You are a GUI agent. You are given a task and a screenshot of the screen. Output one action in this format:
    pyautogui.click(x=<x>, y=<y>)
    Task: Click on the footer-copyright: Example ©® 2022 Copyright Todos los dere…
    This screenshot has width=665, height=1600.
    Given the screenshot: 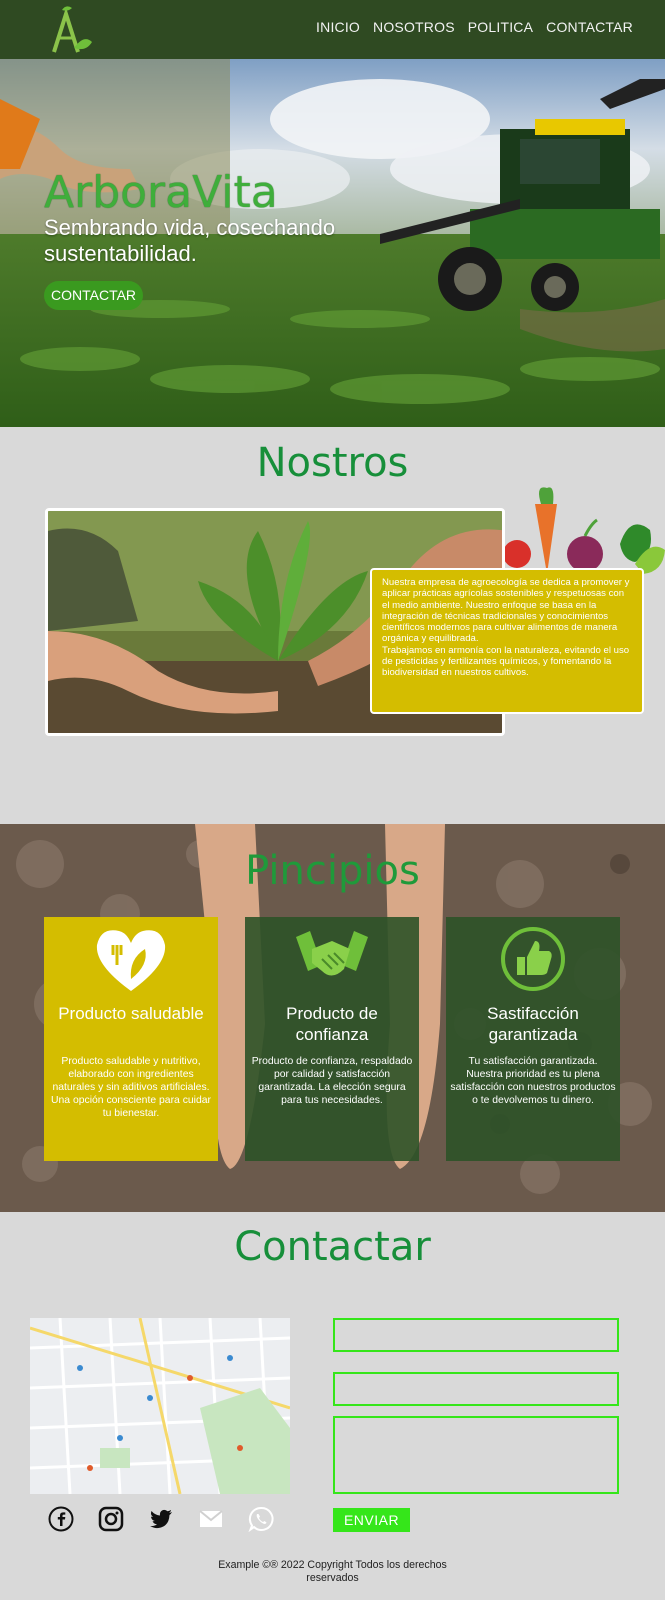 What is the action you would take?
    pyautogui.click(x=332, y=1571)
    